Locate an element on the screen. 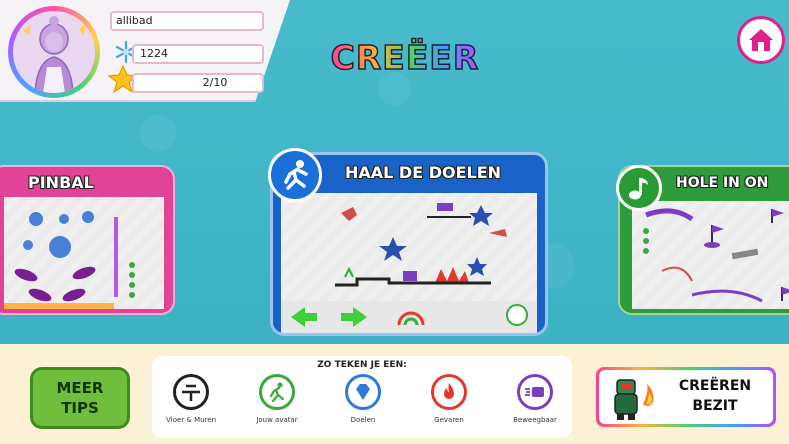  level-preview-icon is located at coordinates (409, 268).